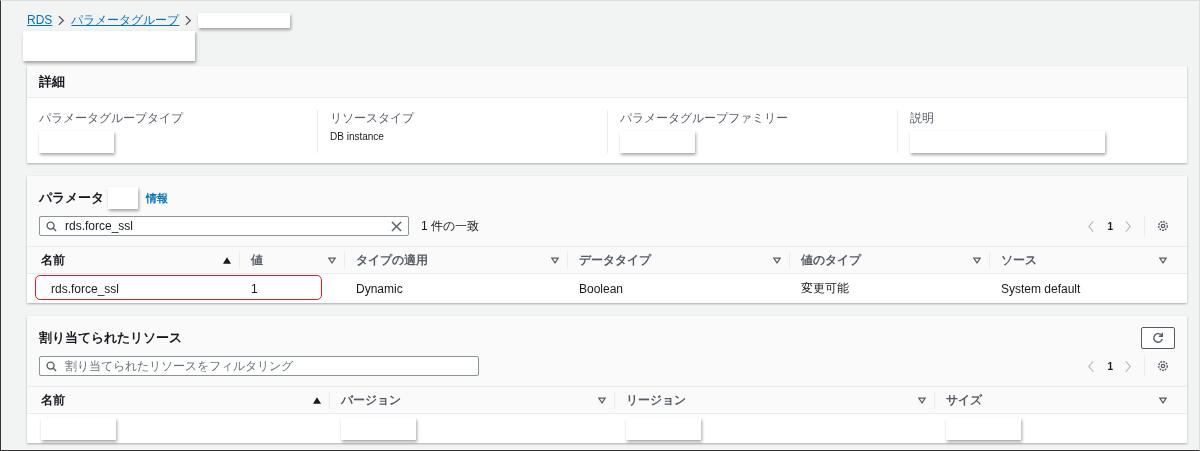  I want to click on refresh-icon, so click(1158, 338).